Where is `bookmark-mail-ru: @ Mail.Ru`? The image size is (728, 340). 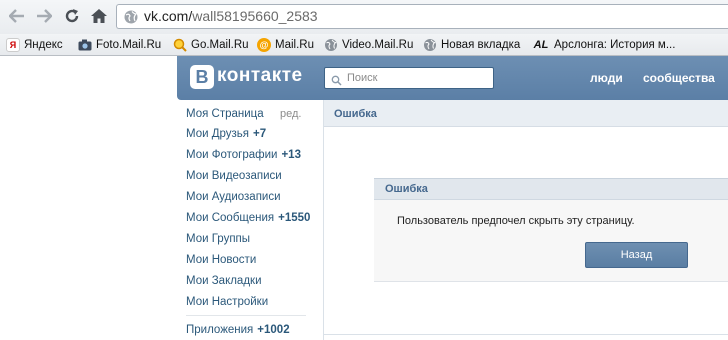 bookmark-mail-ru: @ Mail.Ru is located at coordinates (285, 45).